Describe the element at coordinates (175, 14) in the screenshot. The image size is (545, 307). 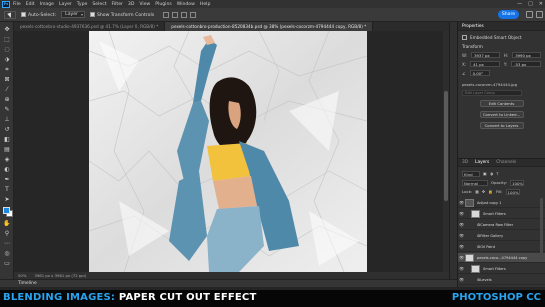
I see `align-center-icon` at that location.